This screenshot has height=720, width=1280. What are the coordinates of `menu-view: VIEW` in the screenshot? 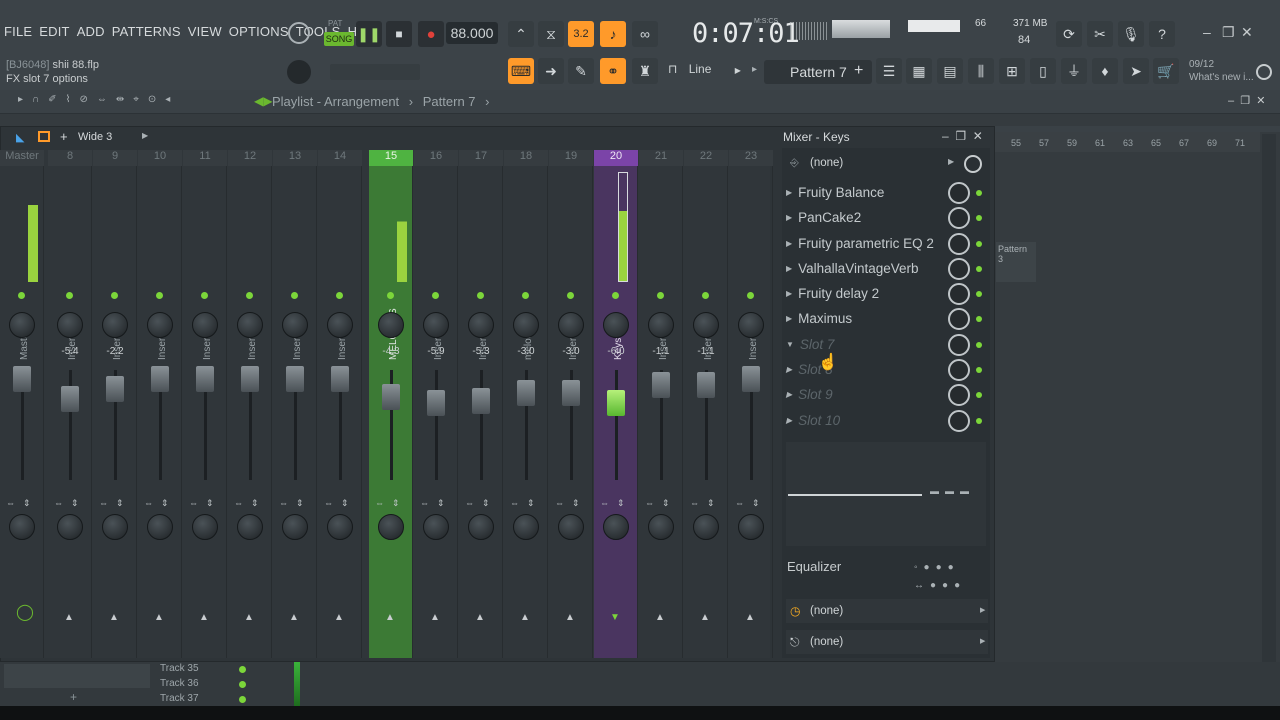 It's located at (205, 31).